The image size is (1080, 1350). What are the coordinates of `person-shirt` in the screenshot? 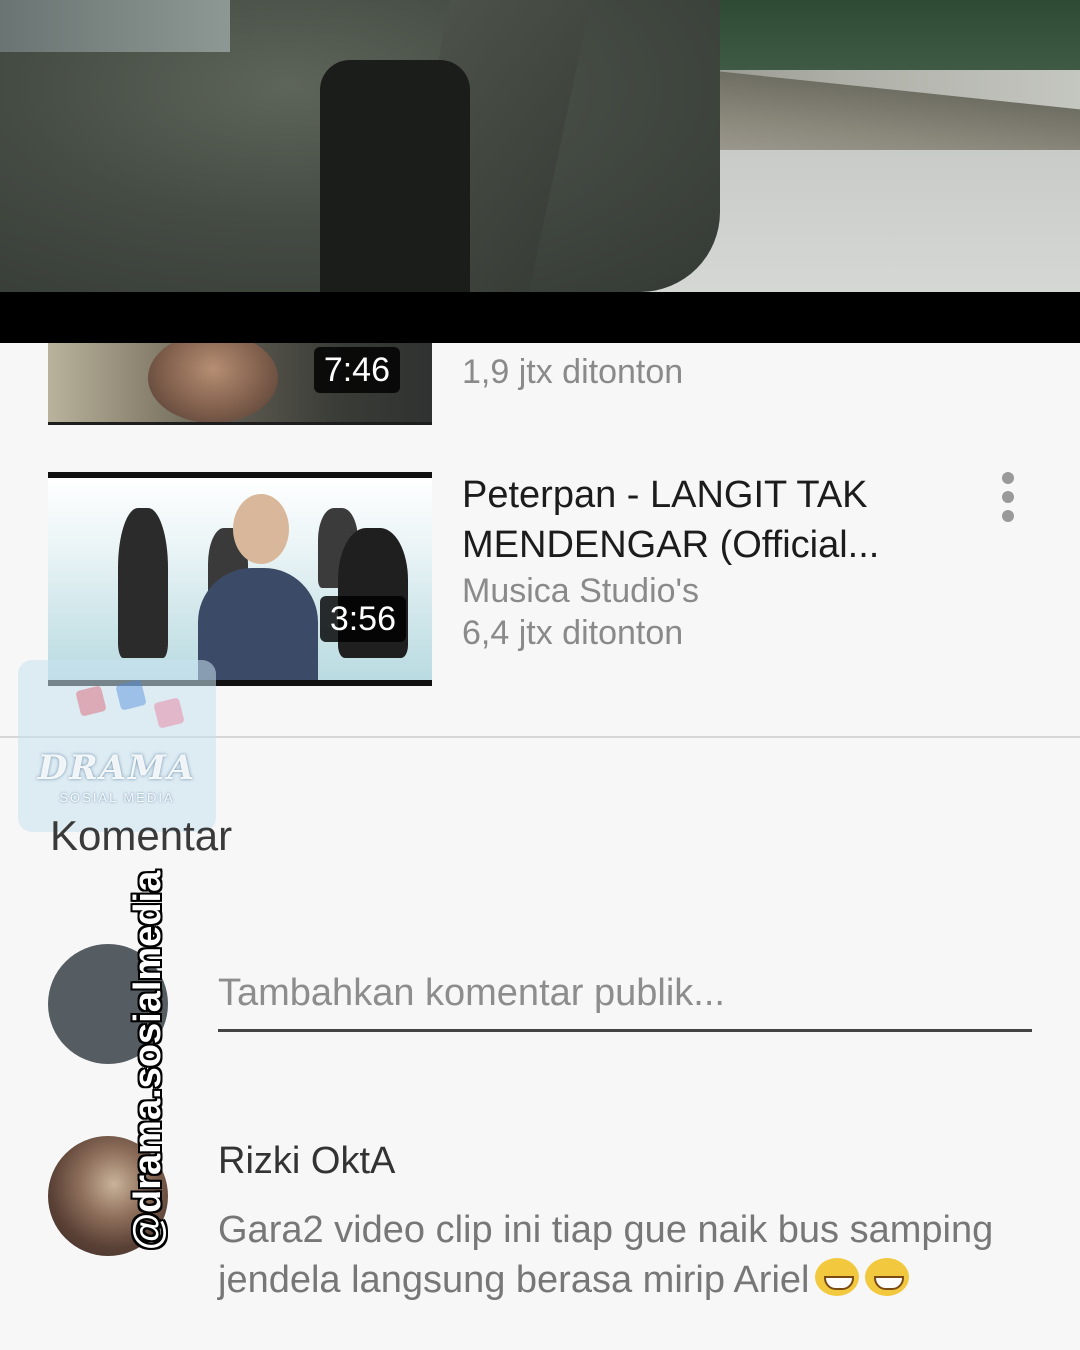 It's located at (395, 176).